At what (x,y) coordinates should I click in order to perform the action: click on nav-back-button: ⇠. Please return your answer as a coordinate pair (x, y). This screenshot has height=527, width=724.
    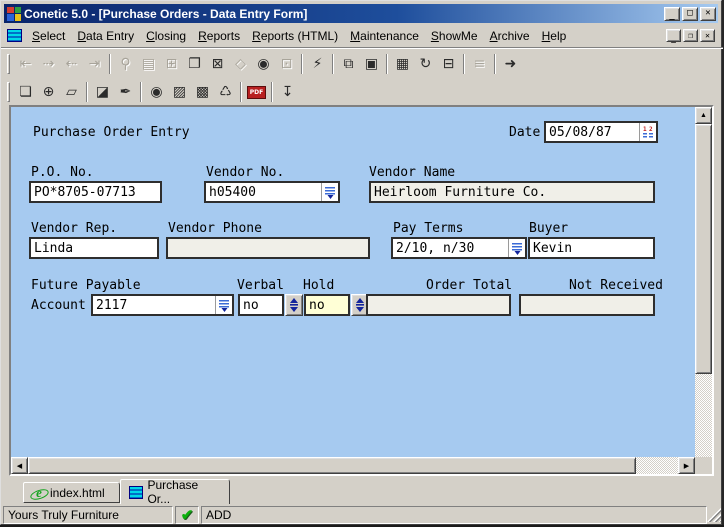
    Looking at the image, I should click on (71, 64).